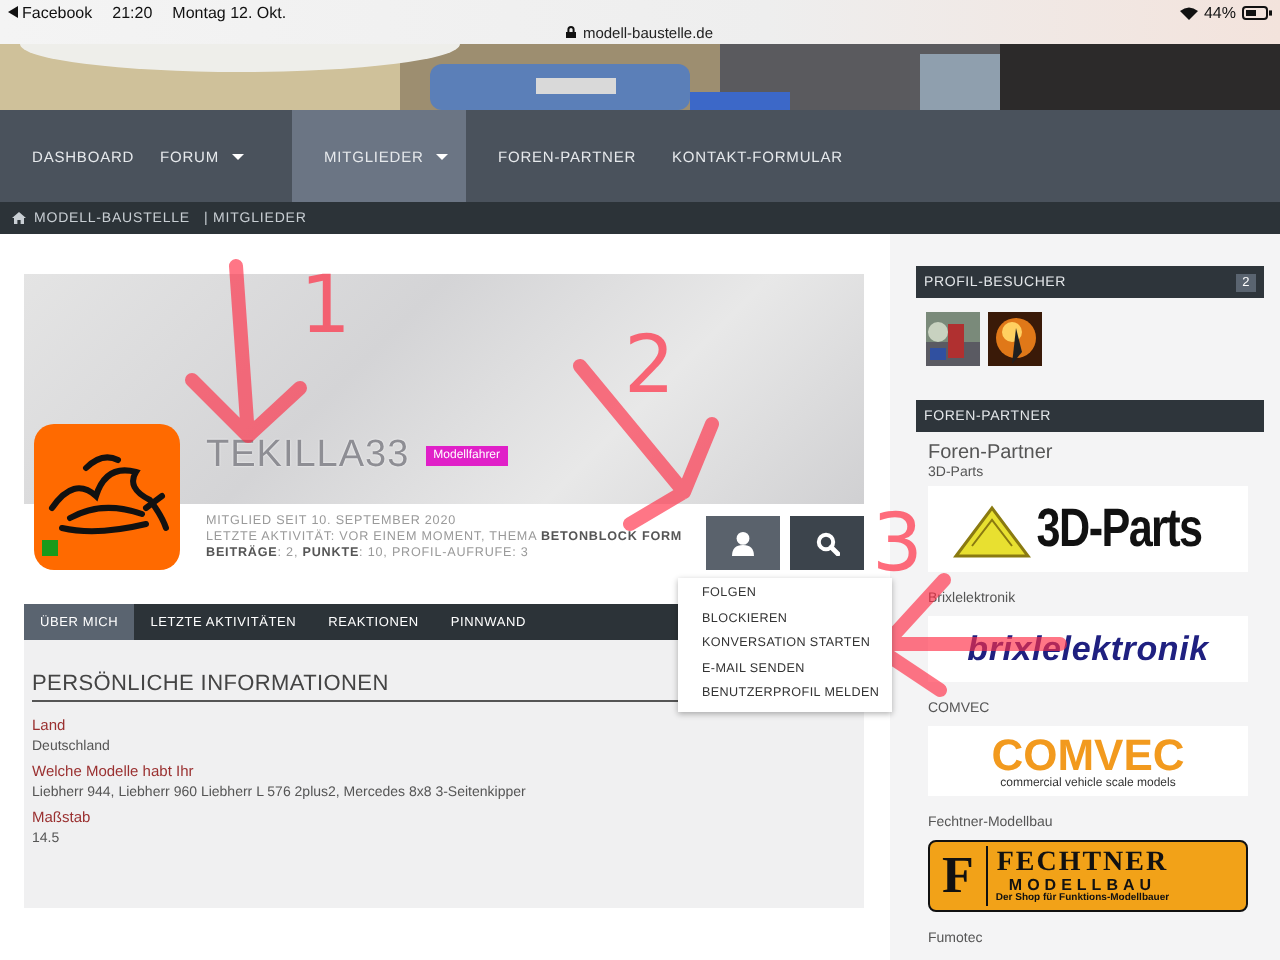 This screenshot has height=960, width=1280. Describe the element at coordinates (1088, 649) in the screenshot. I see `partner-logo: brixlelektronik` at that location.